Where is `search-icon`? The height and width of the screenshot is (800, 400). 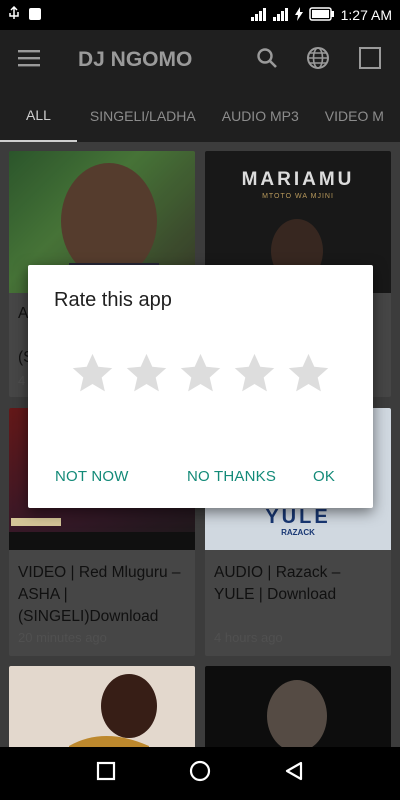 search-icon is located at coordinates (267, 60).